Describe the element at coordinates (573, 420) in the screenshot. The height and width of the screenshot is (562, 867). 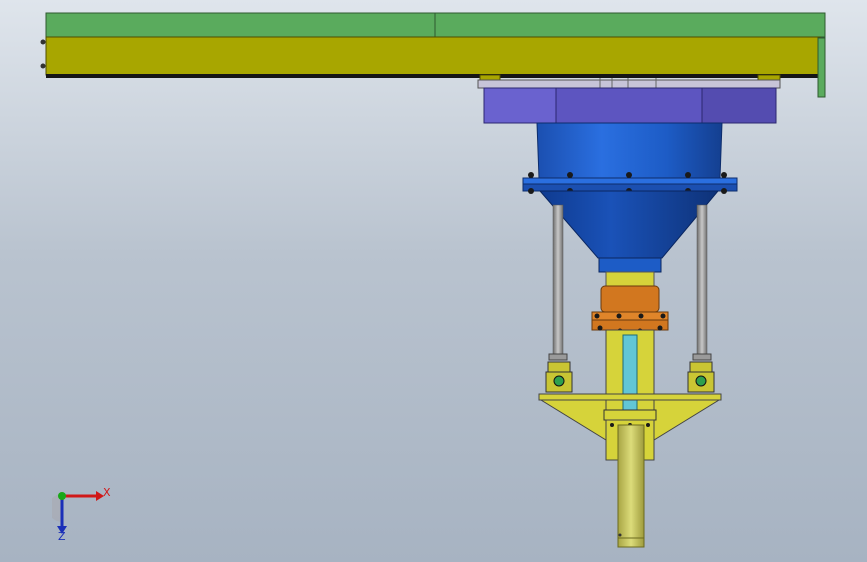
I see `left-gusset` at that location.